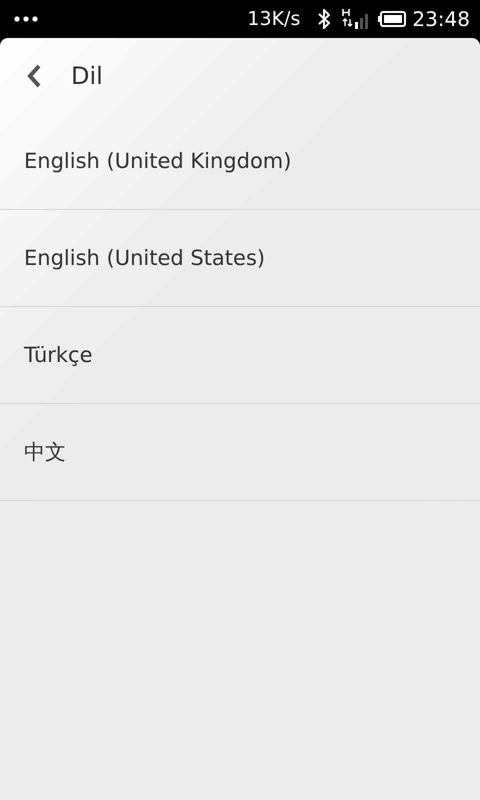 This screenshot has width=480, height=800. Describe the element at coordinates (87, 76) in the screenshot. I see `page-title: Dil` at that location.